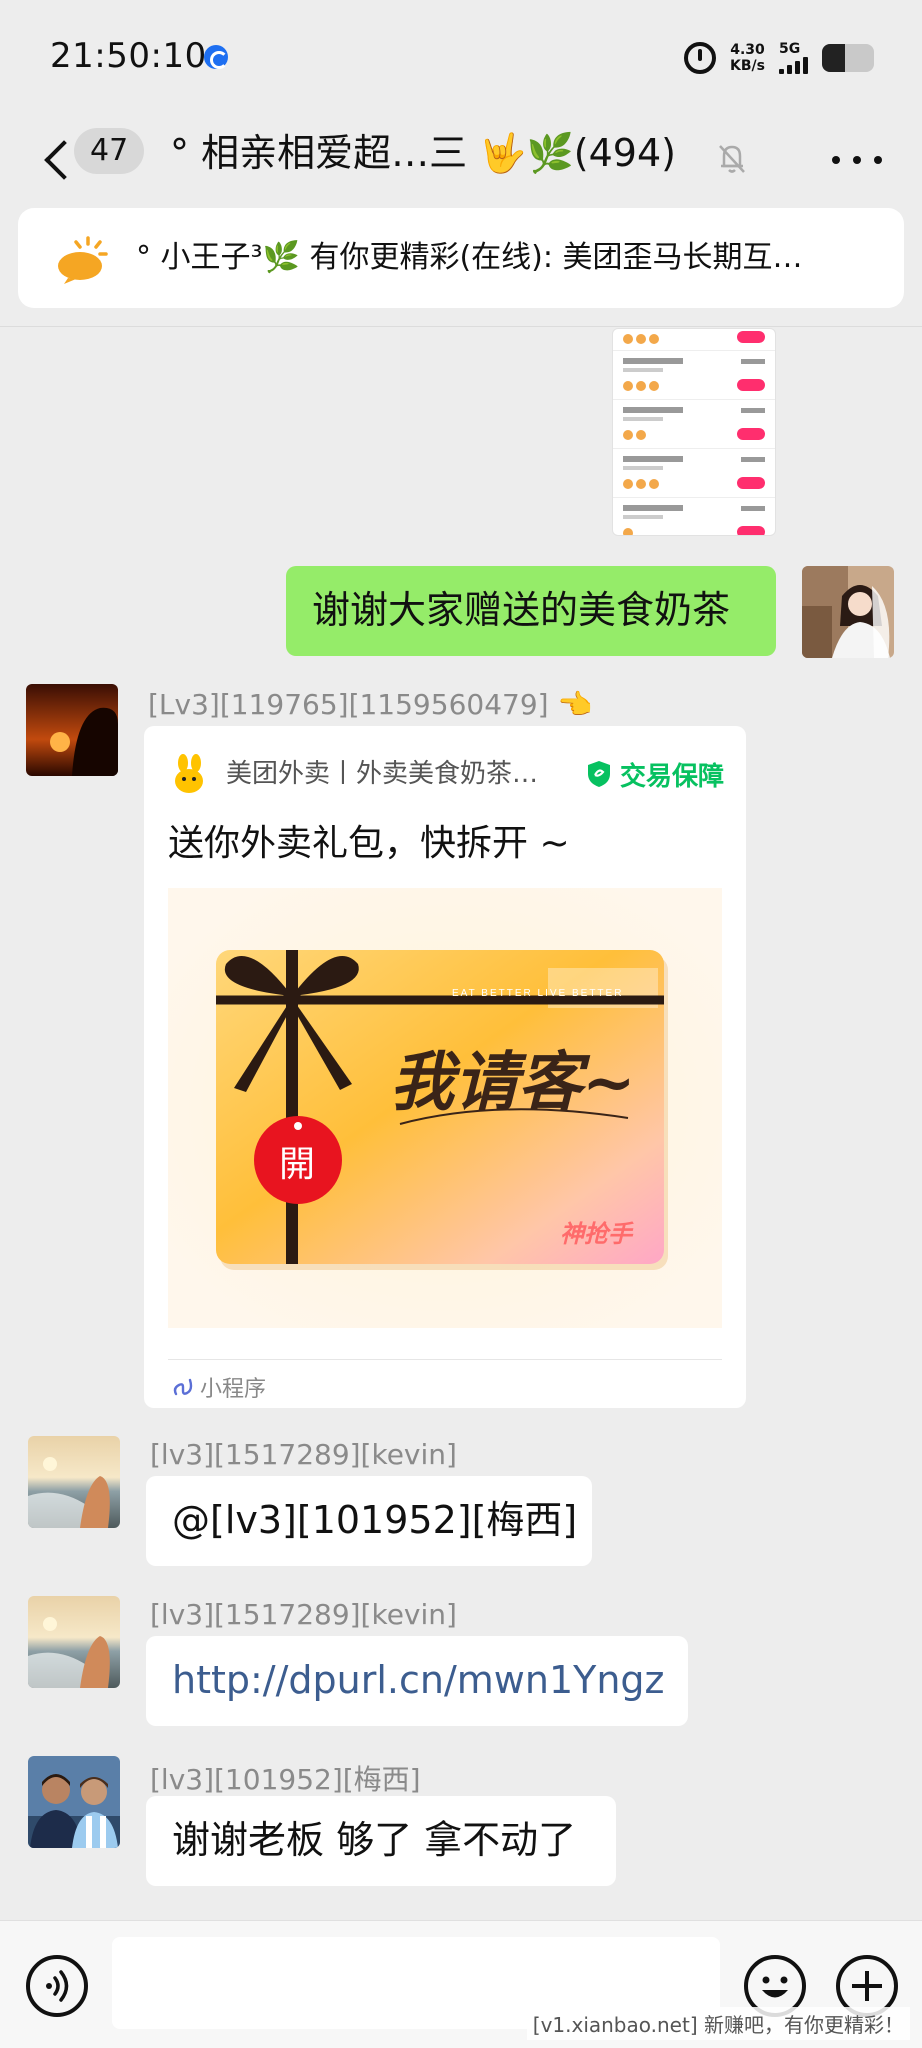 The image size is (922, 2048). What do you see at coordinates (597, 1234) in the screenshot?
I see `gift-card-brand: 神抢手` at bounding box center [597, 1234].